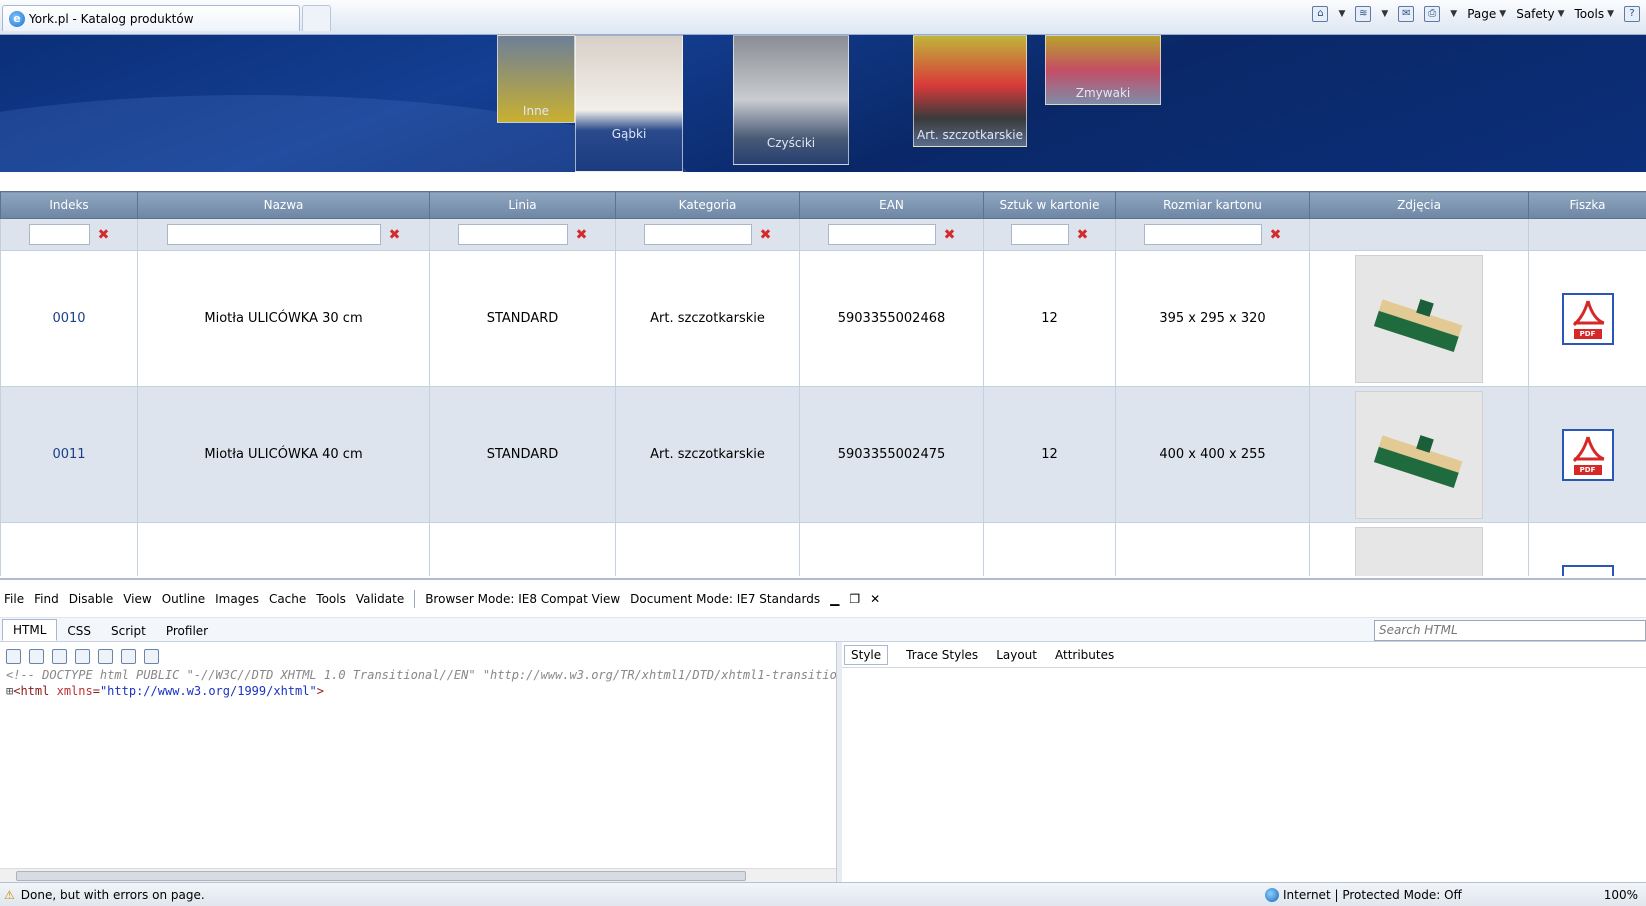 Image resolution: width=1646 pixels, height=906 pixels. What do you see at coordinates (9, 895) in the screenshot?
I see `warning-icon: ⚠` at bounding box center [9, 895].